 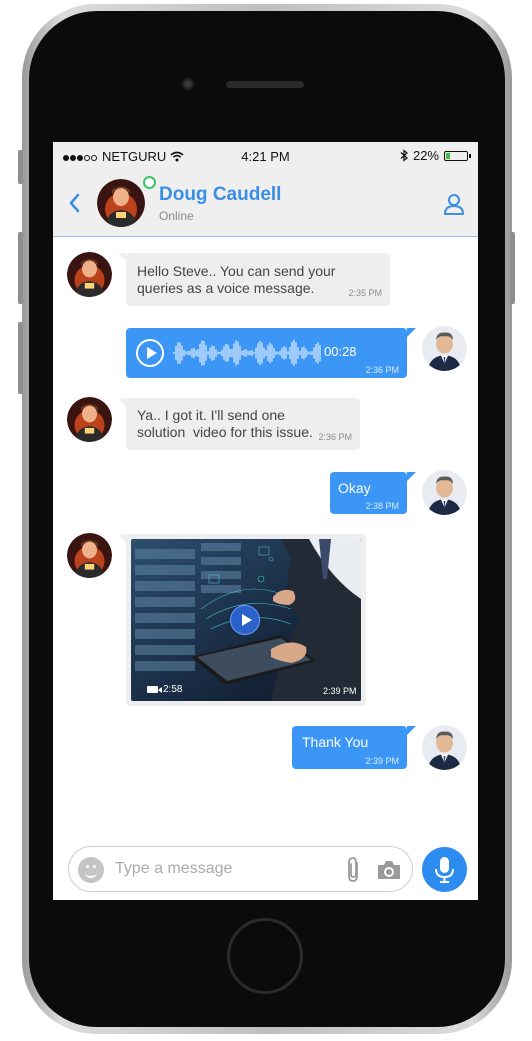 What do you see at coordinates (382, 506) in the screenshot?
I see `message-time: 2:38 PM` at bounding box center [382, 506].